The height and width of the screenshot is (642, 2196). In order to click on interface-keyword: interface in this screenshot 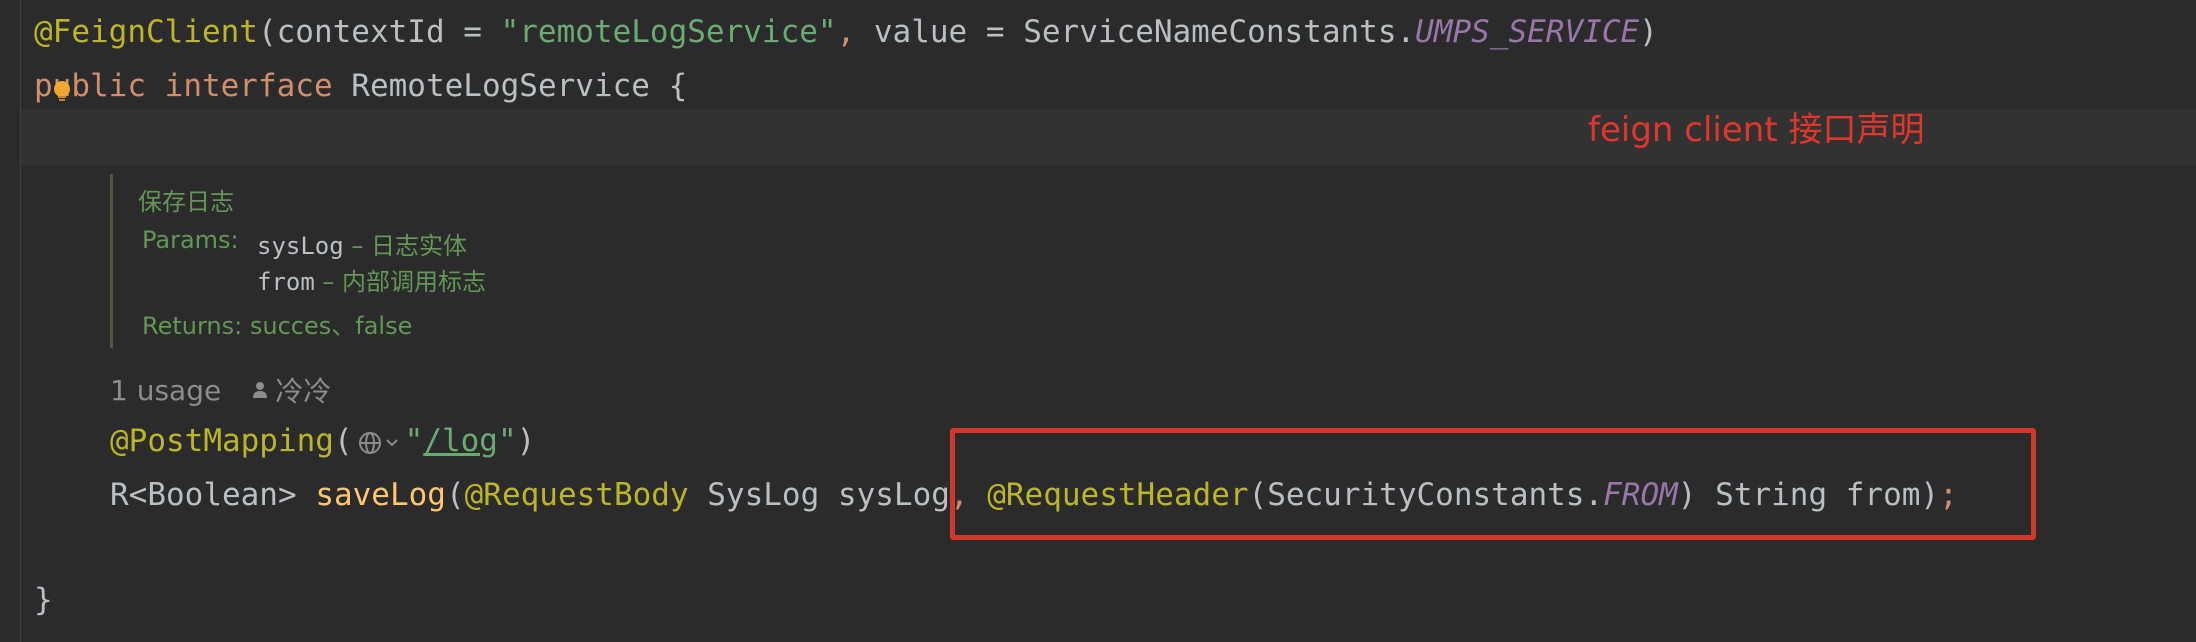, I will do `click(248, 86)`.